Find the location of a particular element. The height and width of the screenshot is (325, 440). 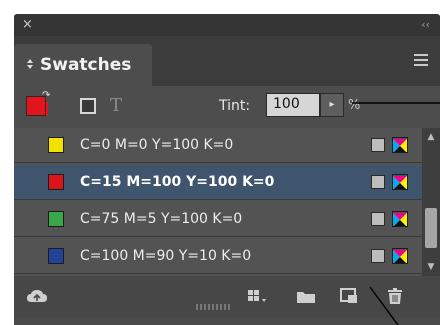

tint-input: 100 is located at coordinates (293, 105).